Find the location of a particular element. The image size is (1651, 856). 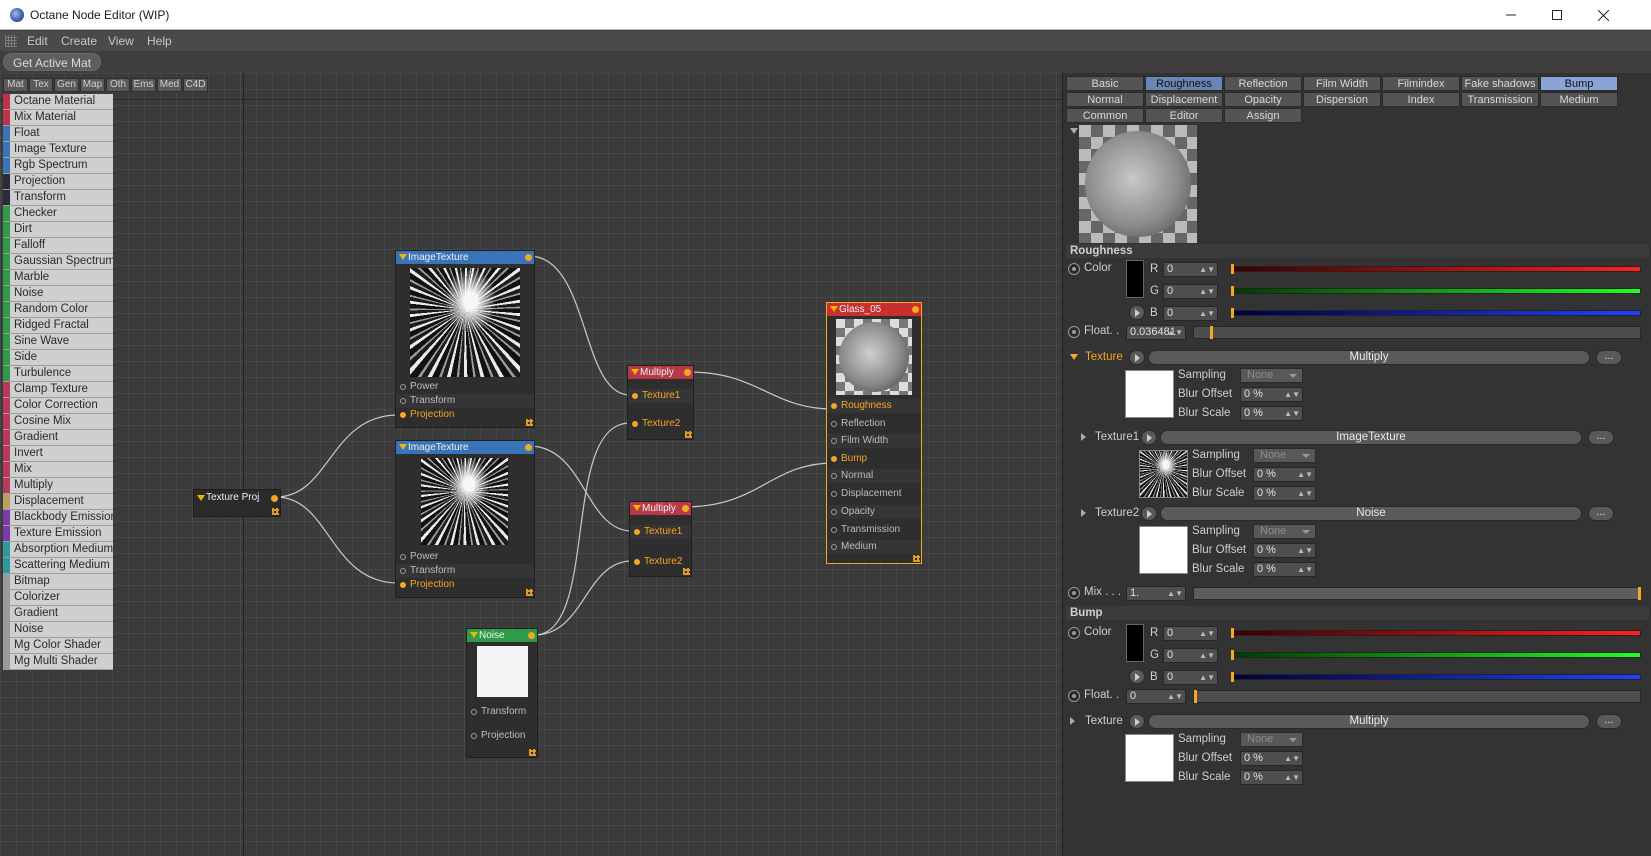

b-slider is located at coordinates (1436, 313).